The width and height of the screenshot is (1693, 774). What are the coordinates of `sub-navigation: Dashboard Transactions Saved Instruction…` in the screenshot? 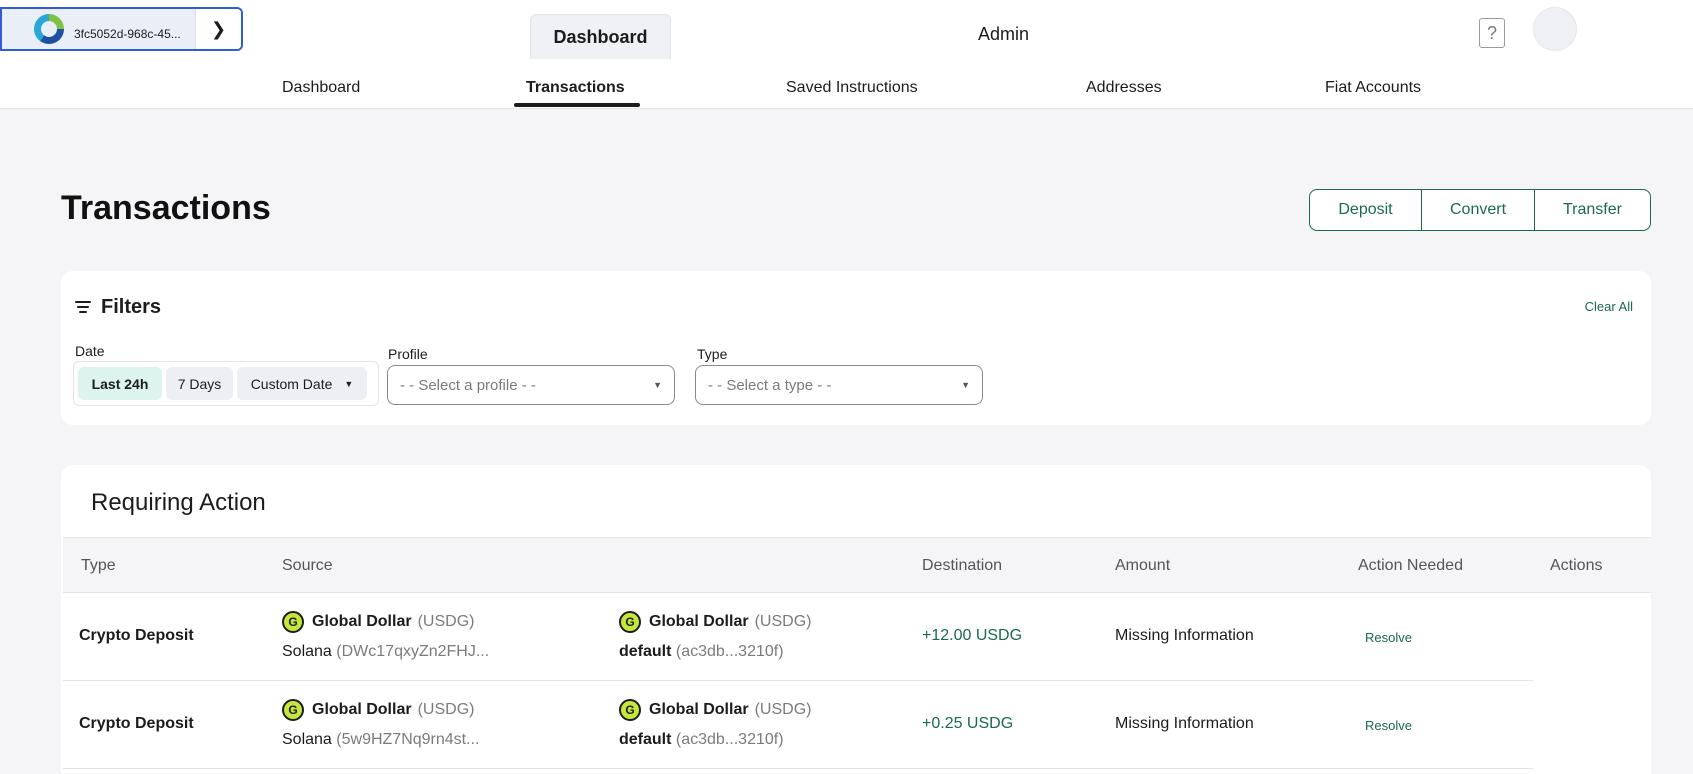 It's located at (846, 84).